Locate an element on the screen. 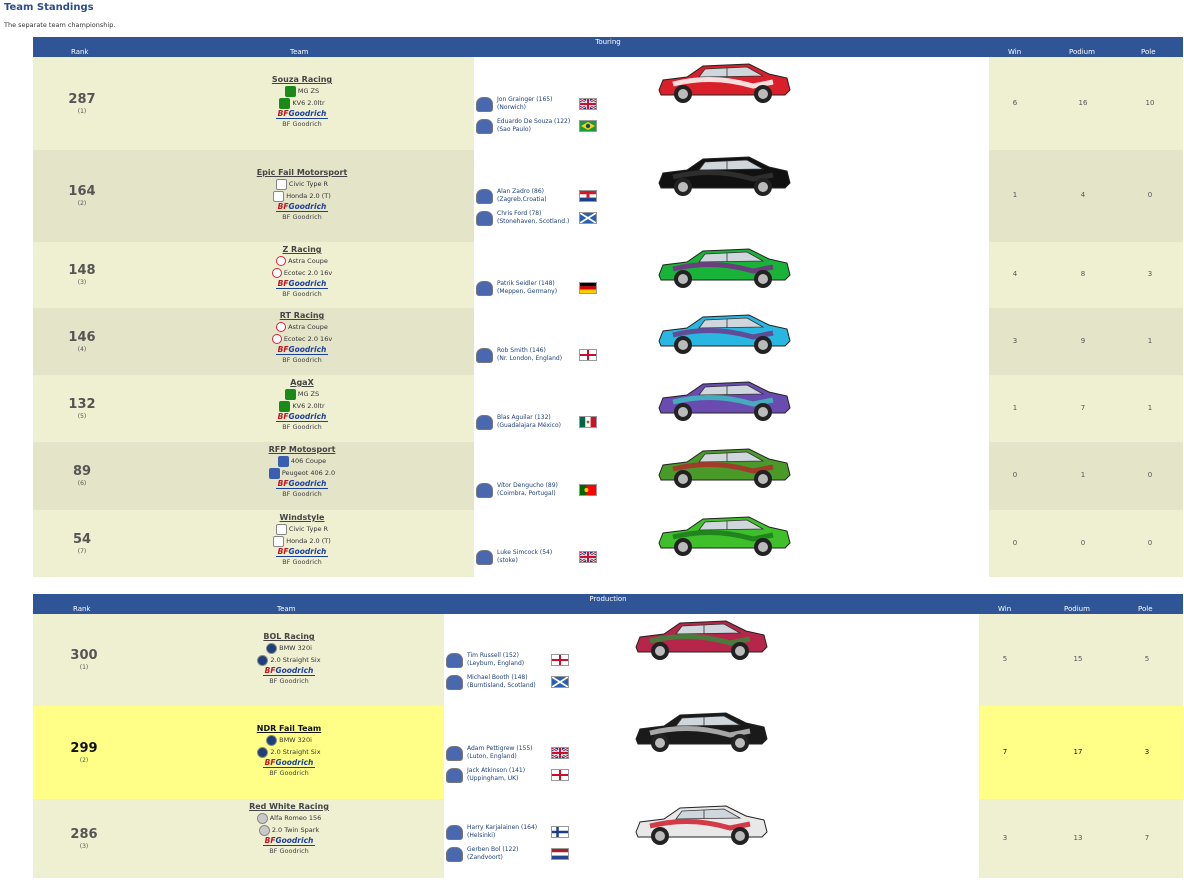  pole-count: 0 is located at coordinates (1150, 195).